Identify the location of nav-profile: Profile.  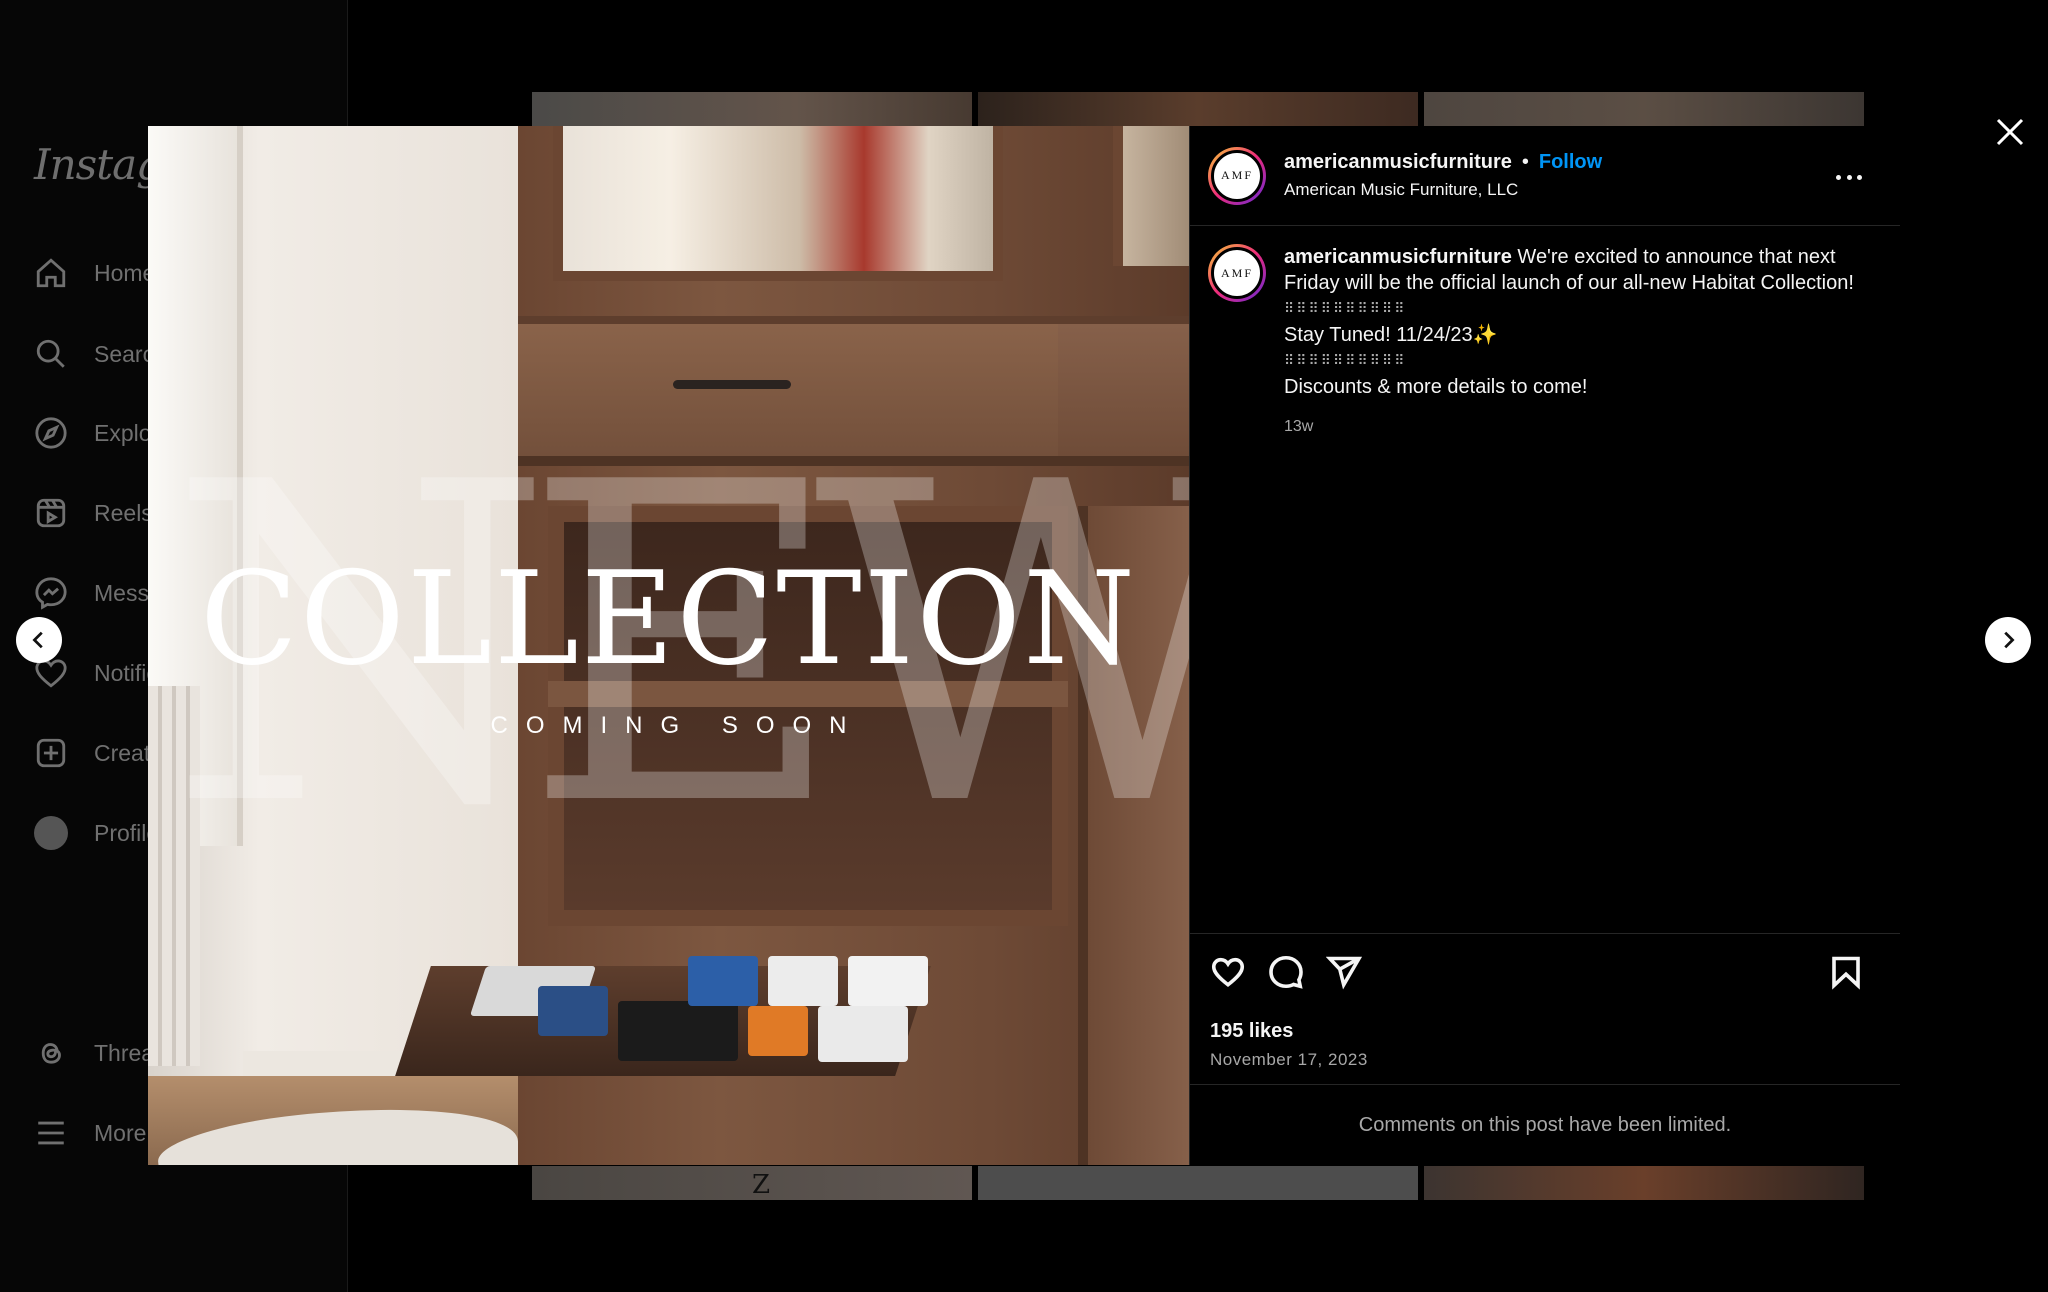
(96, 833).